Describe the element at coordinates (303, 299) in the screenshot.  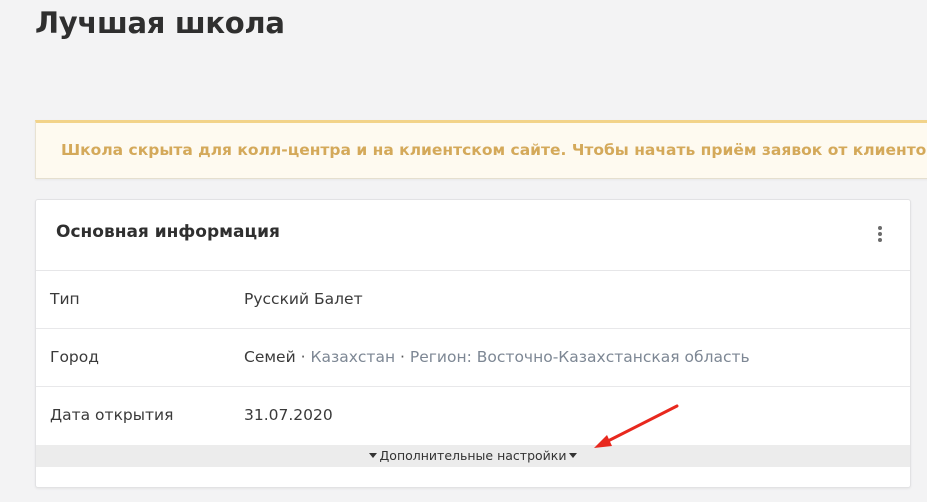
I see `row-value: Русский Балет` at that location.